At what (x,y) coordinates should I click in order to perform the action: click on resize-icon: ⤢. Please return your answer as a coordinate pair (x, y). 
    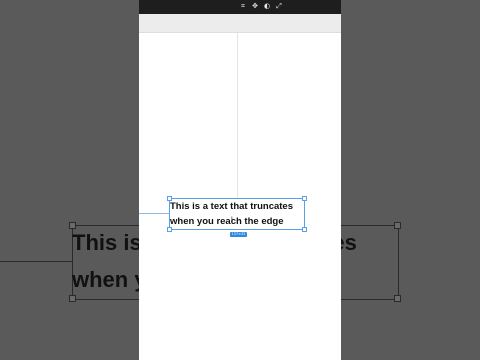
    Looking at the image, I should click on (279, 6).